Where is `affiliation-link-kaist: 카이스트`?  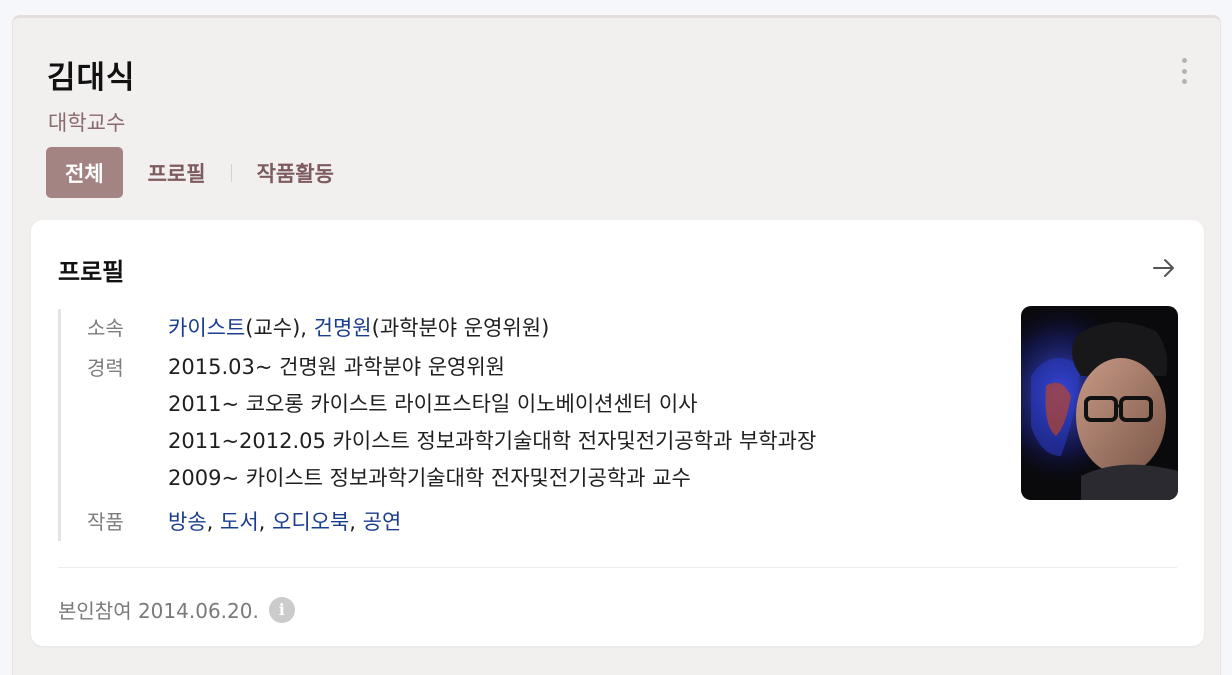 affiliation-link-kaist: 카이스트 is located at coordinates (206, 328).